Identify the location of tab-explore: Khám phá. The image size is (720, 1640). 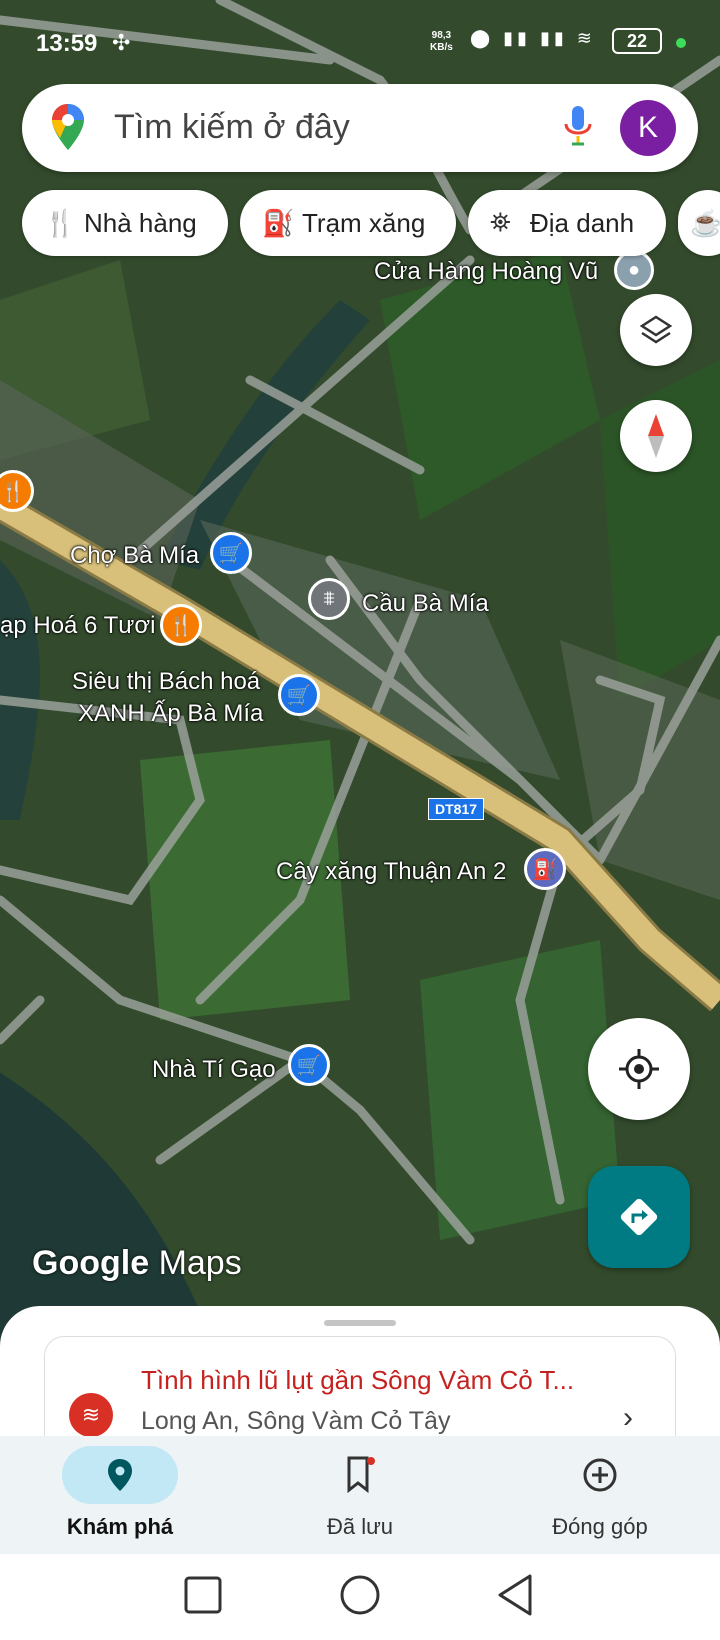
(120, 1495).